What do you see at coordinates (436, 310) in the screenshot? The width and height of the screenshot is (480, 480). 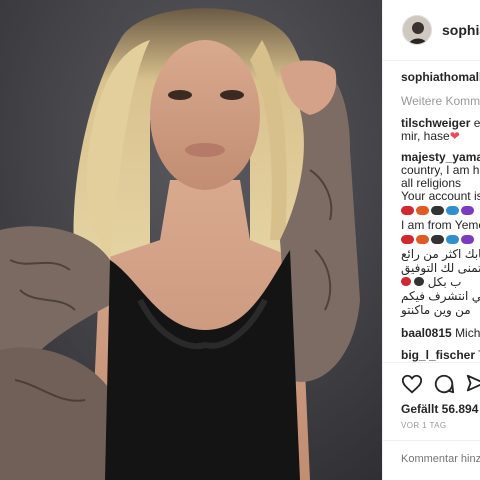 I see `comment-text: من وين ماكنتو` at bounding box center [436, 310].